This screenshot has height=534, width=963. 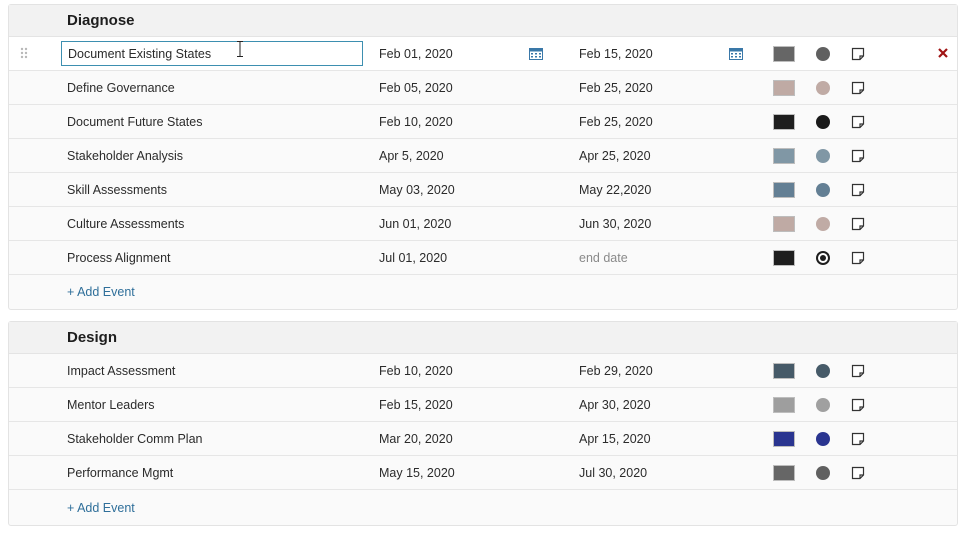 I want to click on event-name: Impact Assessment, so click(x=121, y=371).